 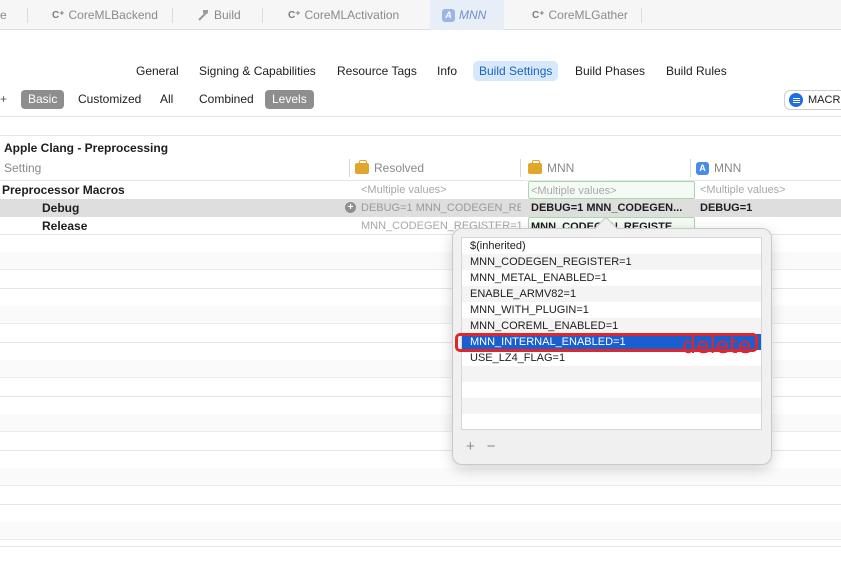 I want to click on tab-coremlbackend: C⁺ CoreMLBackend, so click(x=105, y=15).